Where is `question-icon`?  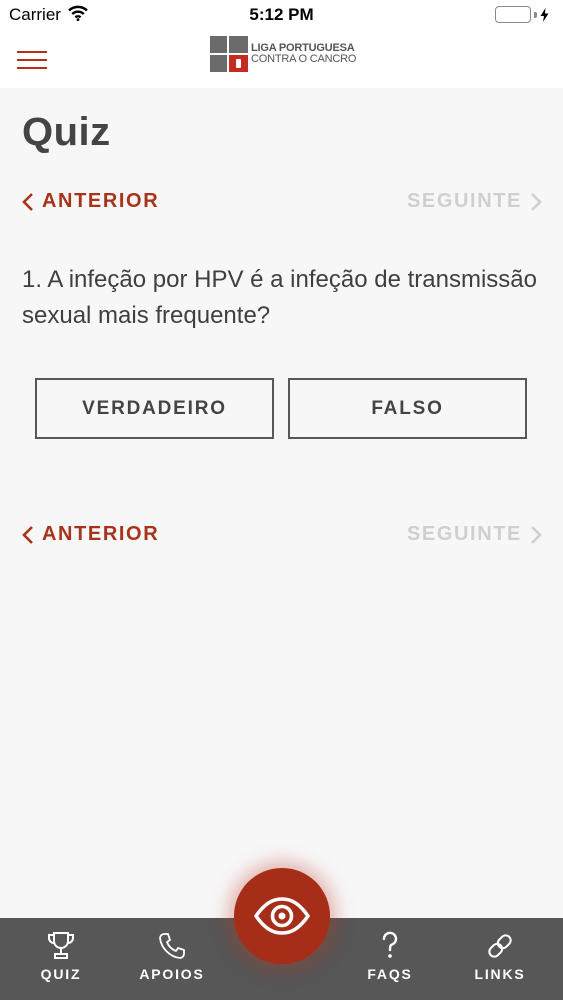 question-icon is located at coordinates (390, 946).